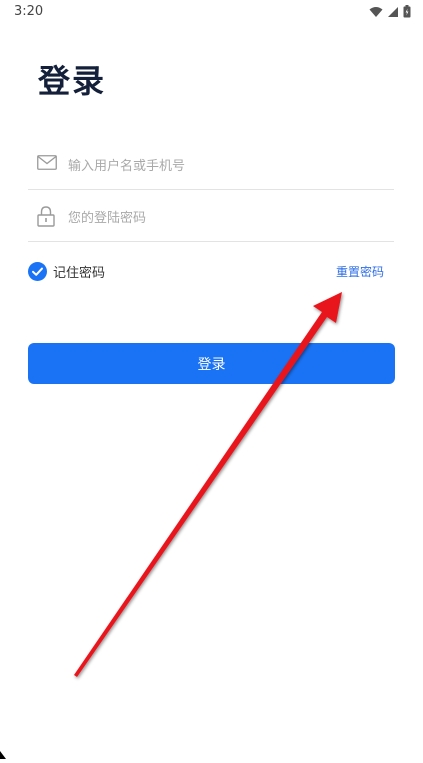  What do you see at coordinates (376, 11) in the screenshot?
I see `wifi-icon` at bounding box center [376, 11].